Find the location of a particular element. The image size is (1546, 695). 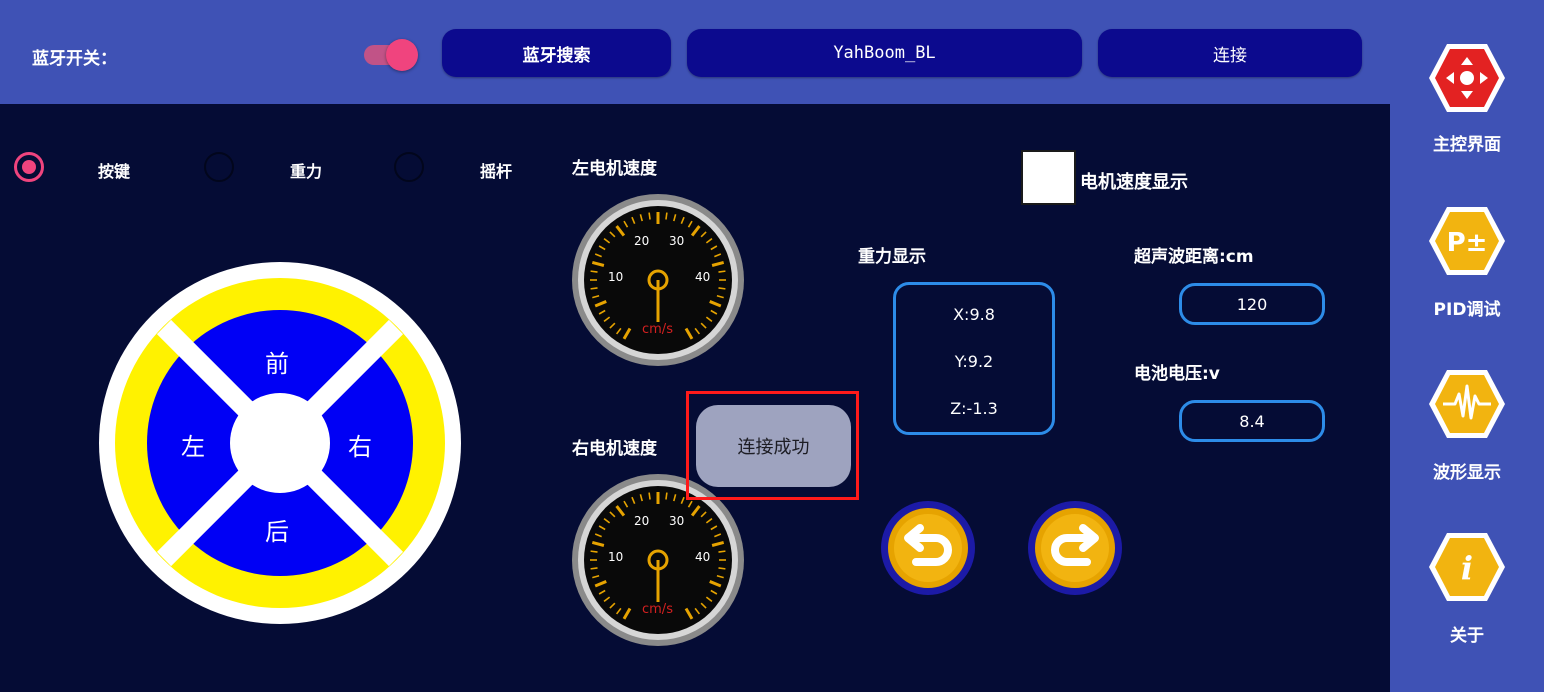

sidebar-item-waveform: 波形显示 is located at coordinates (1467, 426).